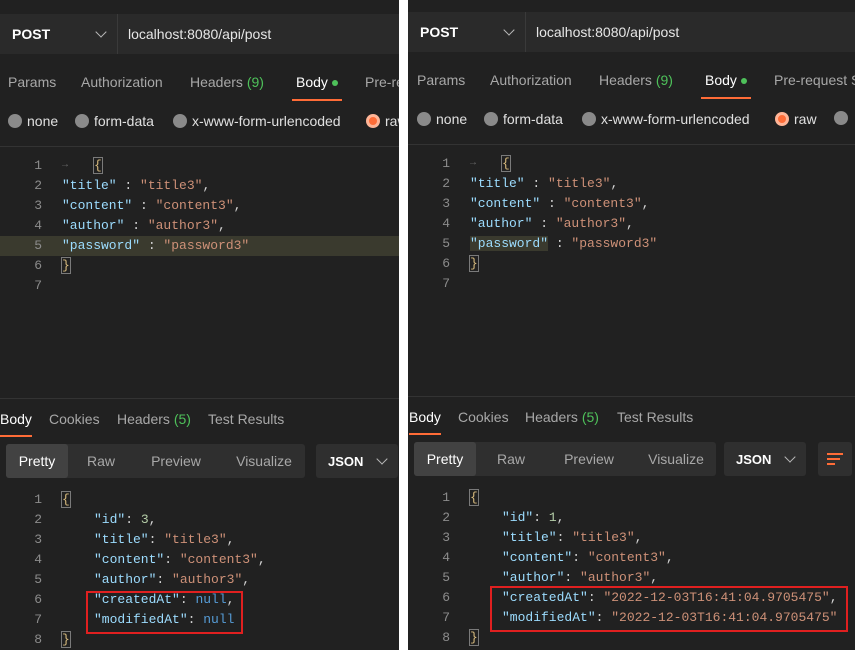  I want to click on code-line: 3 "content" : "content3",, so click(199, 206).